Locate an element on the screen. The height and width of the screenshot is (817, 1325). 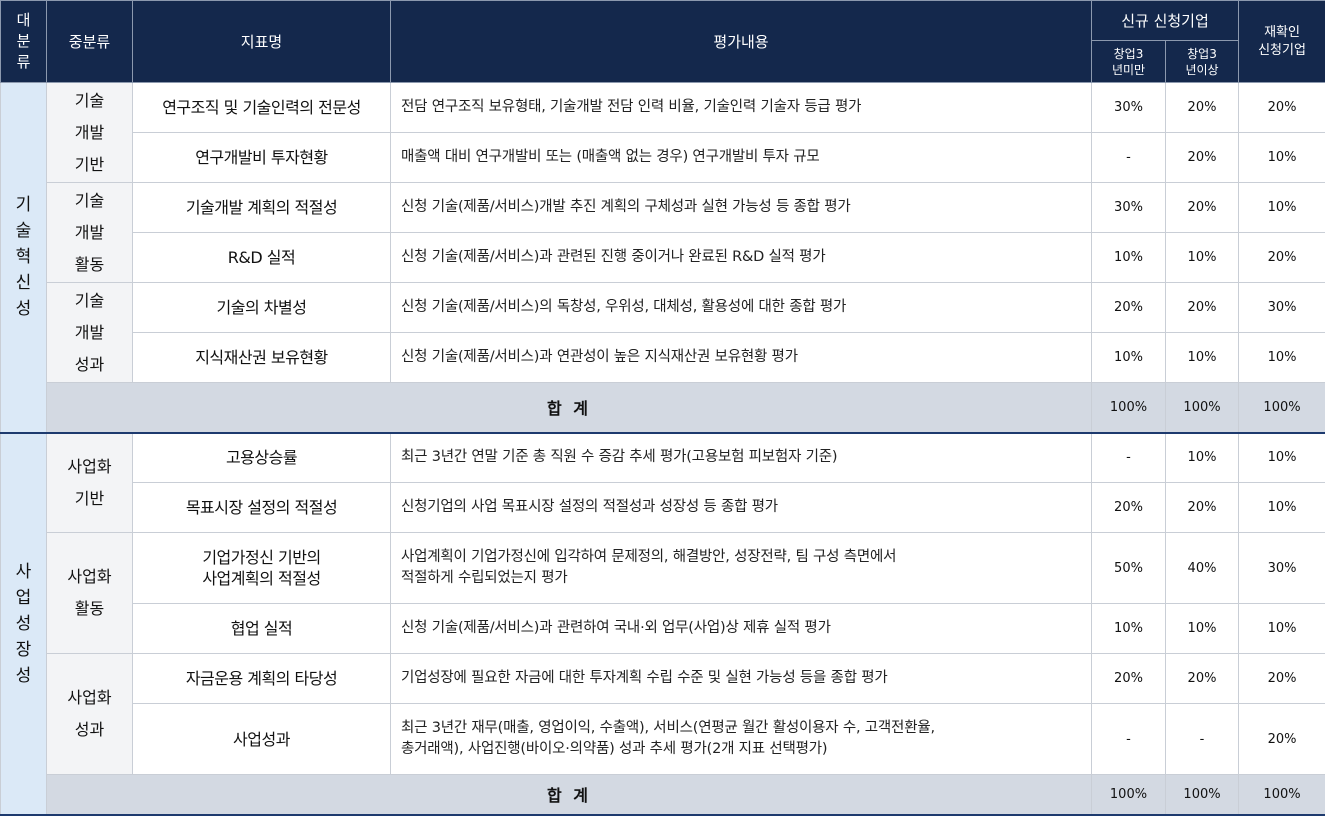
header-startup-under3-line: 년미만 is located at coordinates (1128, 69).